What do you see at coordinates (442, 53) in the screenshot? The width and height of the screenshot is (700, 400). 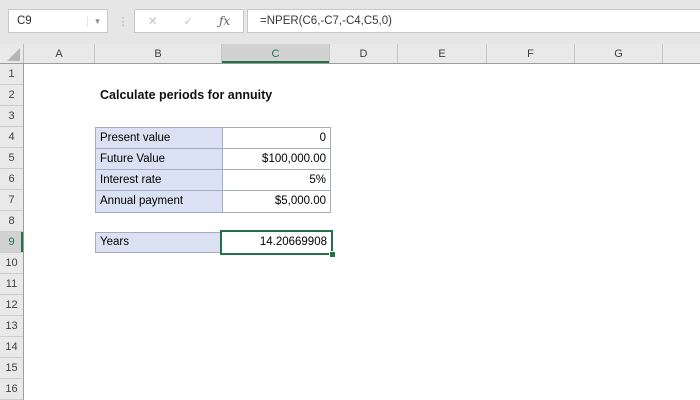 I see `column-header-e: E` at bounding box center [442, 53].